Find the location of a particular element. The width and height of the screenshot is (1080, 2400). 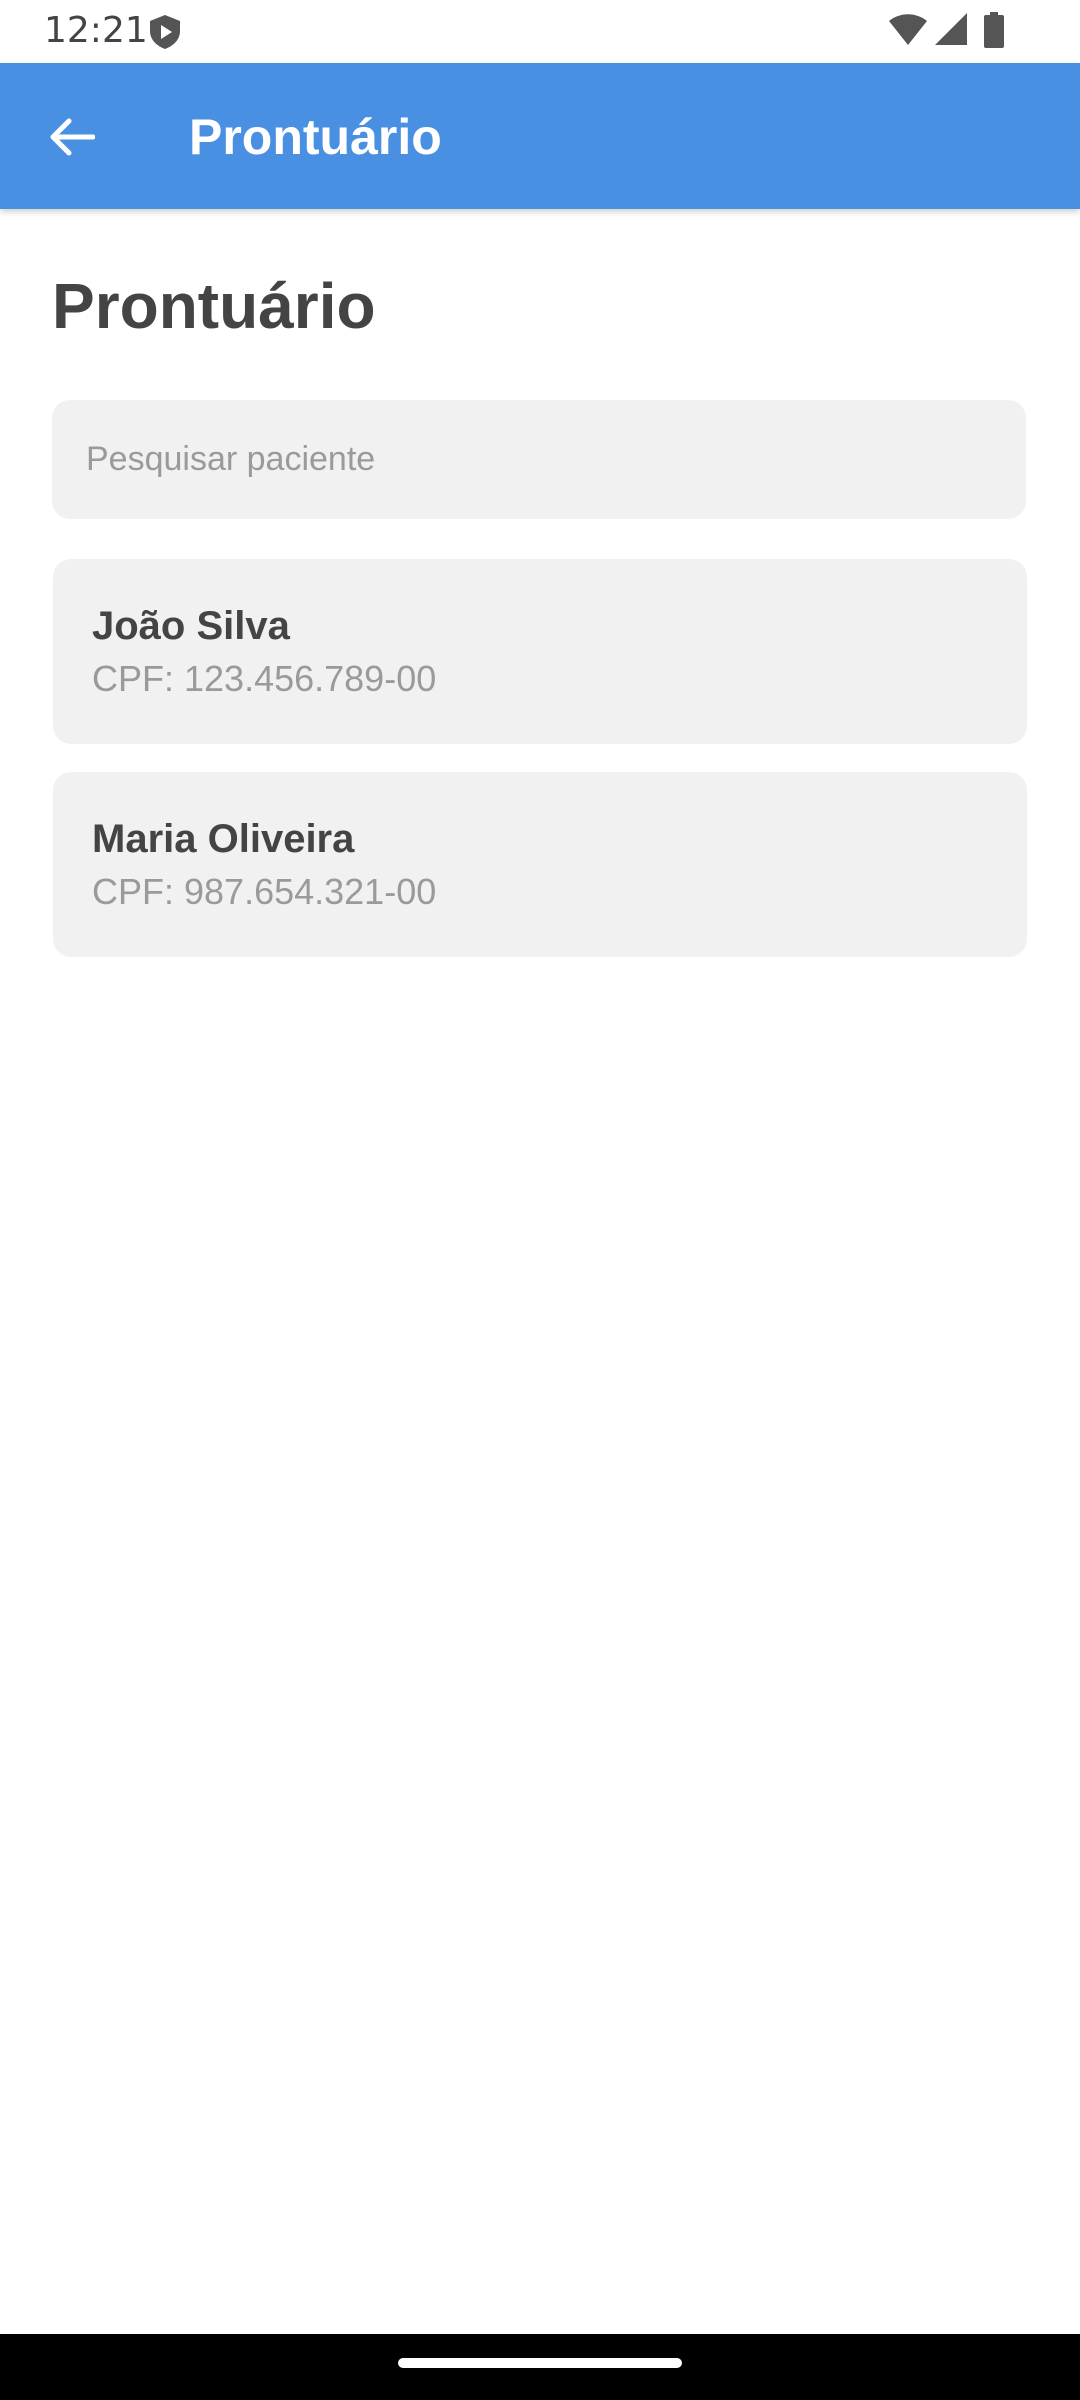

patient-card: Maria Oliveira CPF: 987.654.321-00 is located at coordinates (540, 864).